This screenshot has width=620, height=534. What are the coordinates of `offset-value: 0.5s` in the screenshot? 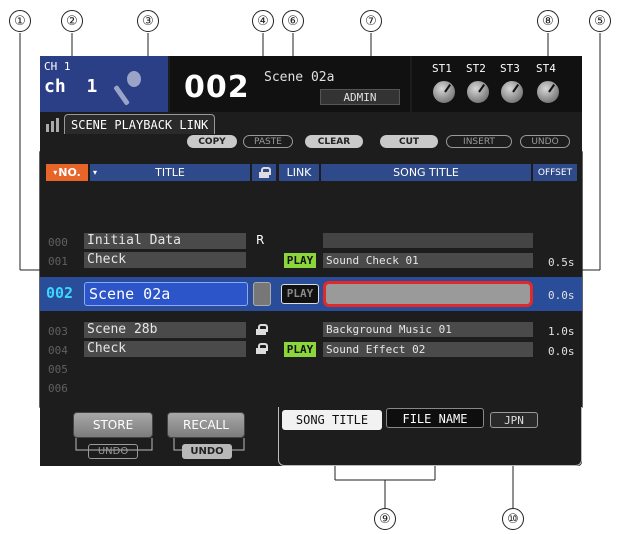 It's located at (561, 262).